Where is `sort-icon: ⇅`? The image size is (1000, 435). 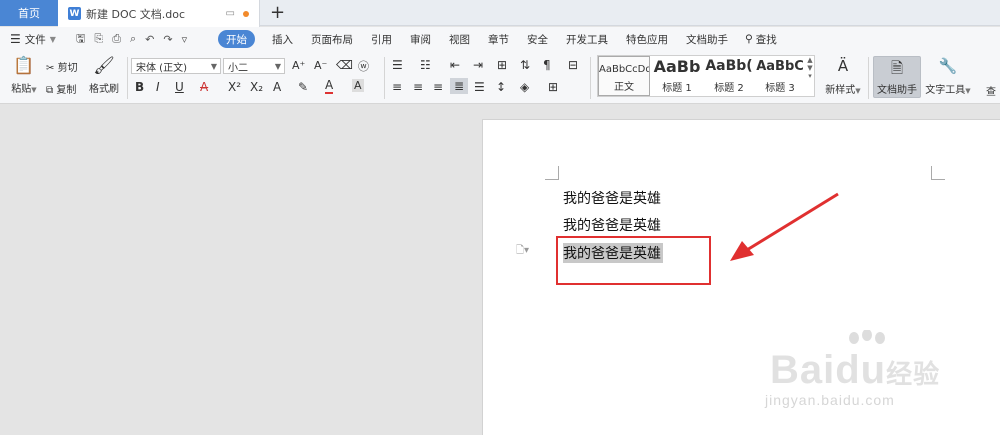 sort-icon: ⇅ is located at coordinates (525, 65).